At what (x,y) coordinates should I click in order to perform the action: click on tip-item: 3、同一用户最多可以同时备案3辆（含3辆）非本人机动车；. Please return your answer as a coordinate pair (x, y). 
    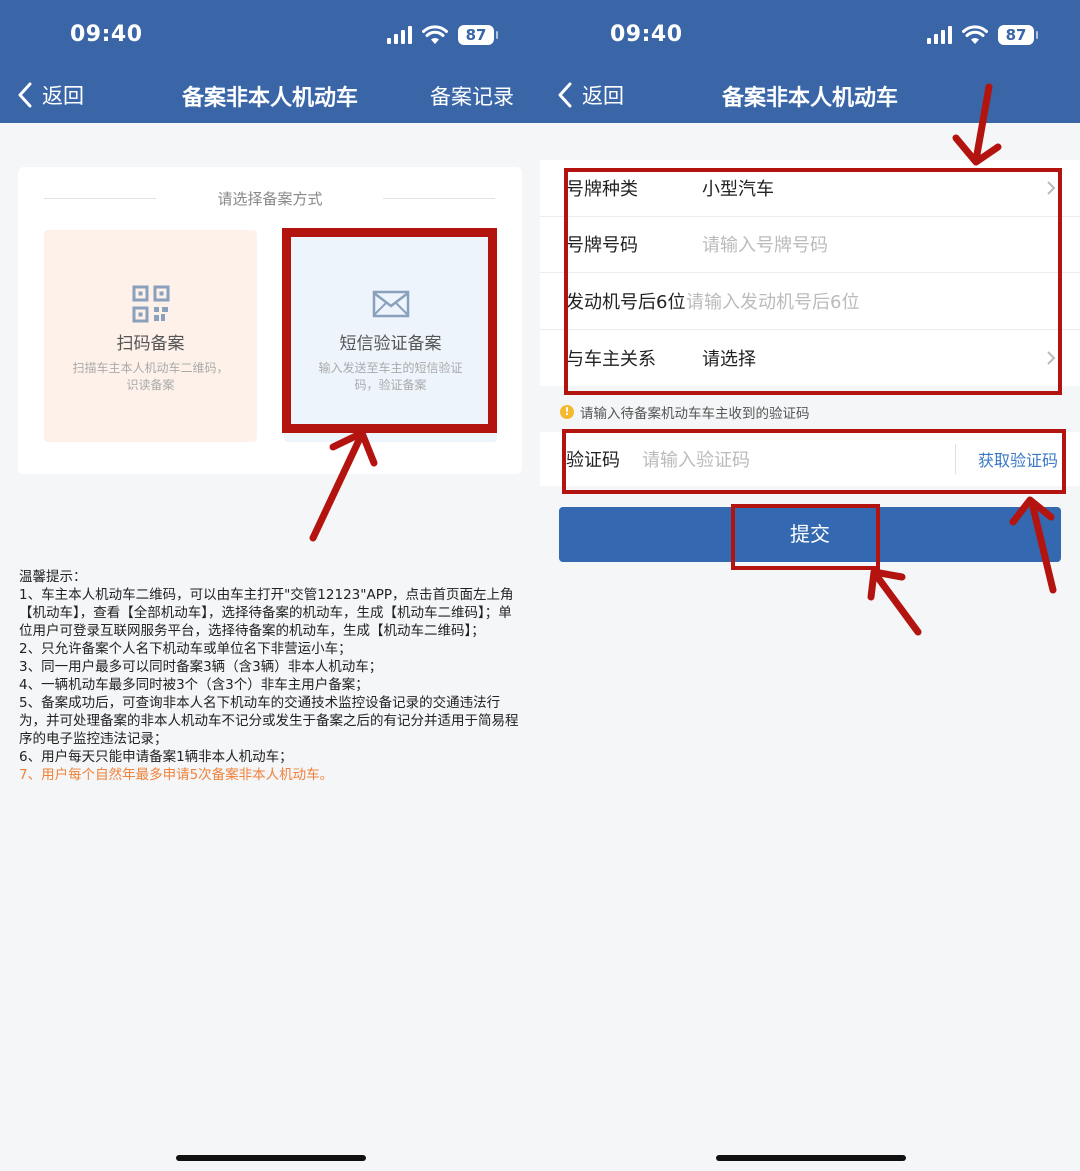
    Looking at the image, I should click on (201, 667).